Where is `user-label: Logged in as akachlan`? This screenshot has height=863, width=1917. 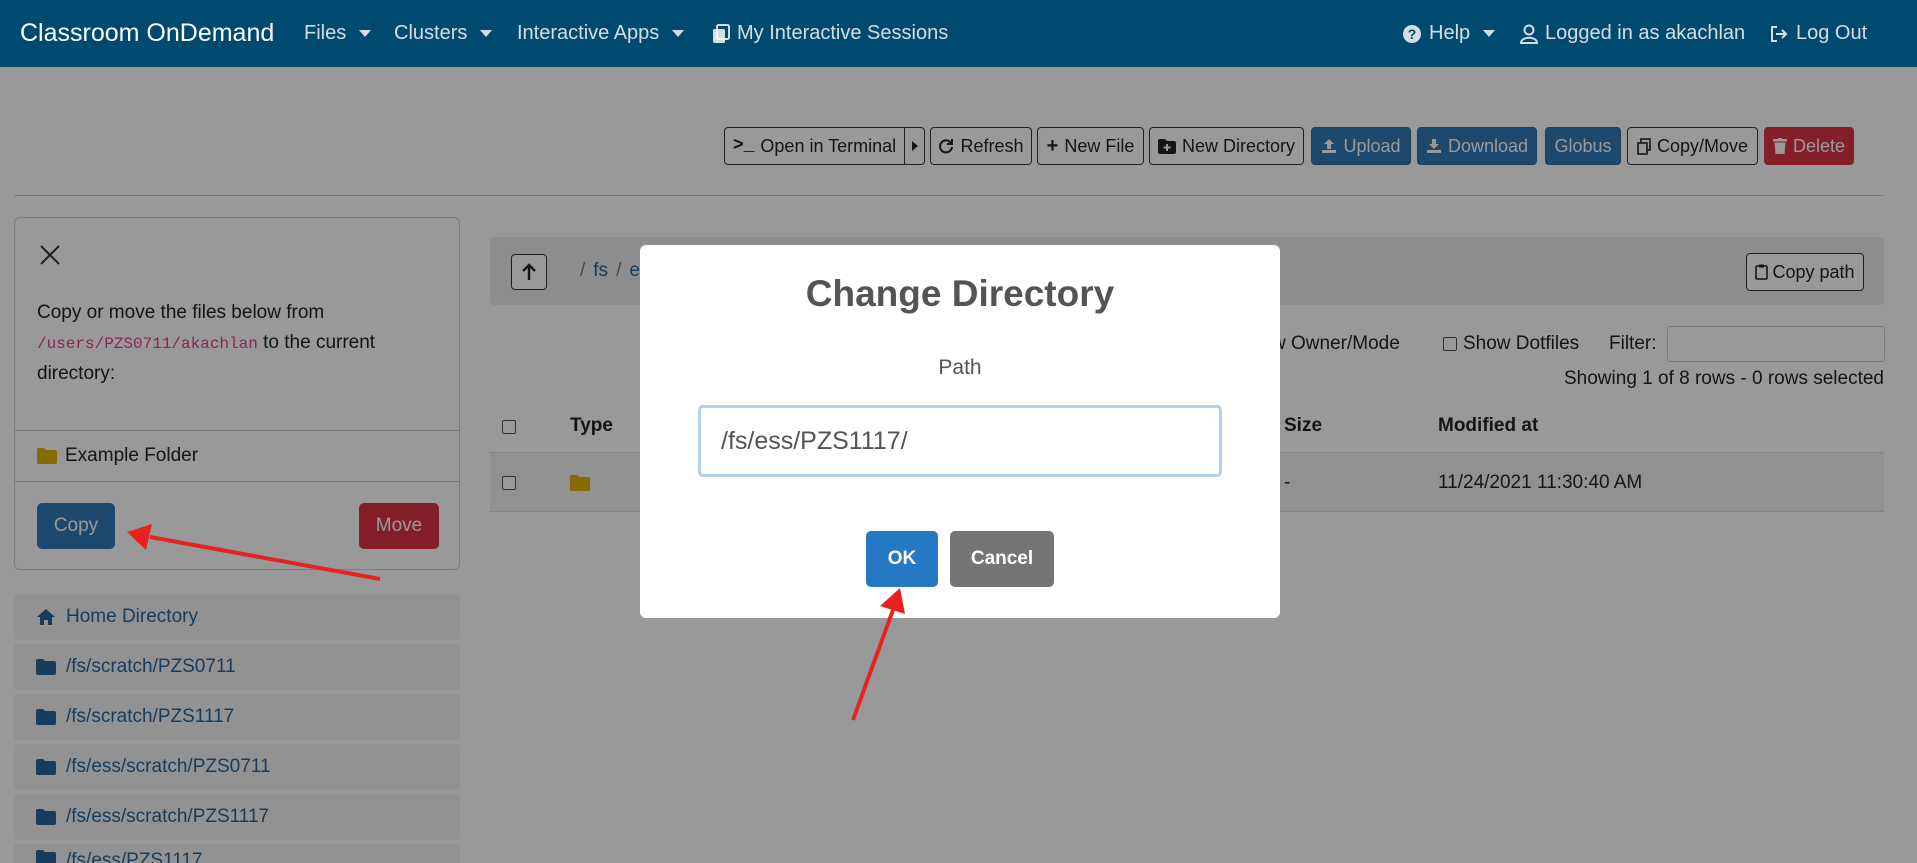 user-label: Logged in as akachlan is located at coordinates (1645, 33).